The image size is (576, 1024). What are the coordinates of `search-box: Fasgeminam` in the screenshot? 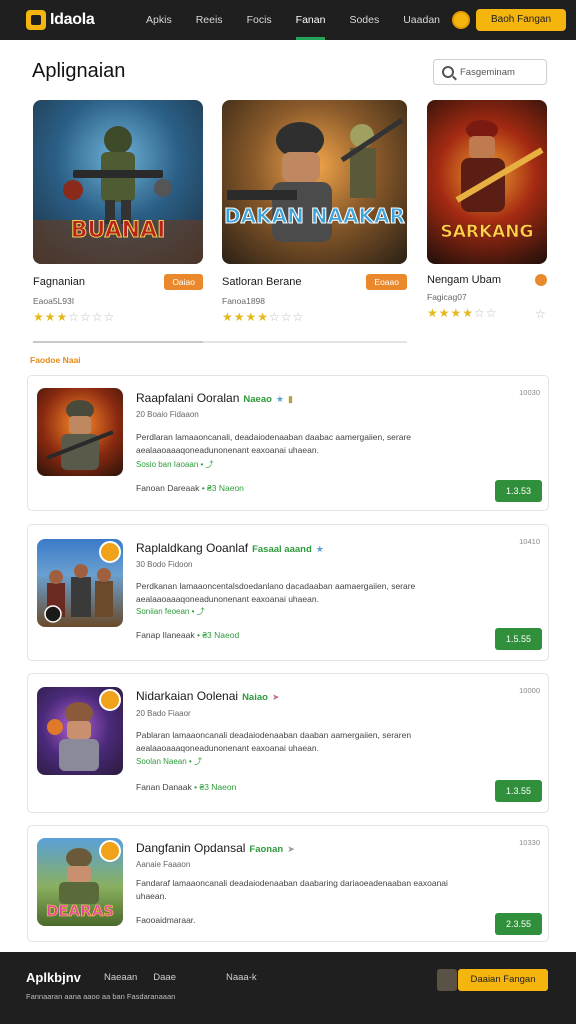 It's located at (490, 72).